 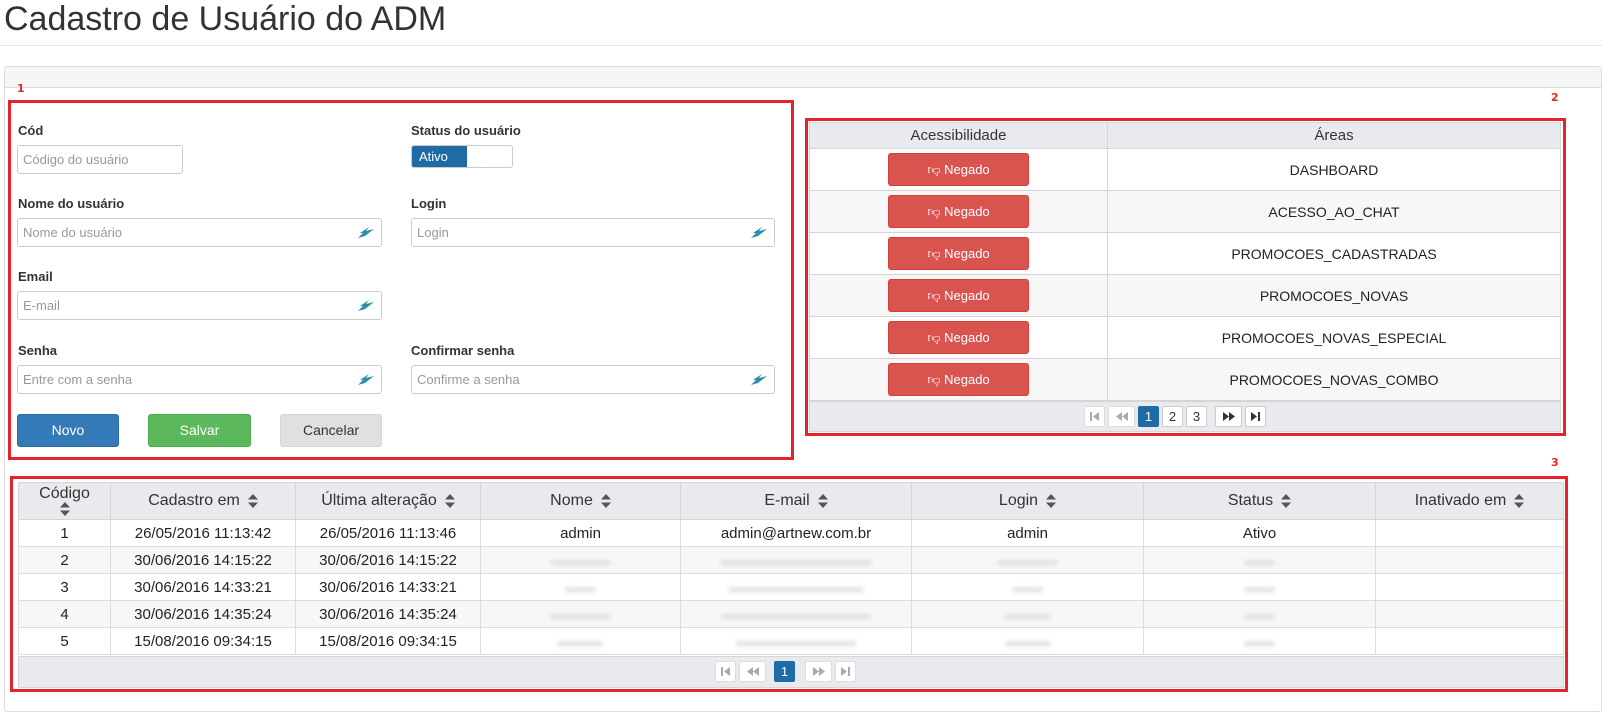 I want to click on table-row: 👎︎ Negado PROMOCOES_NOVAS_COMBO, so click(x=1185, y=379).